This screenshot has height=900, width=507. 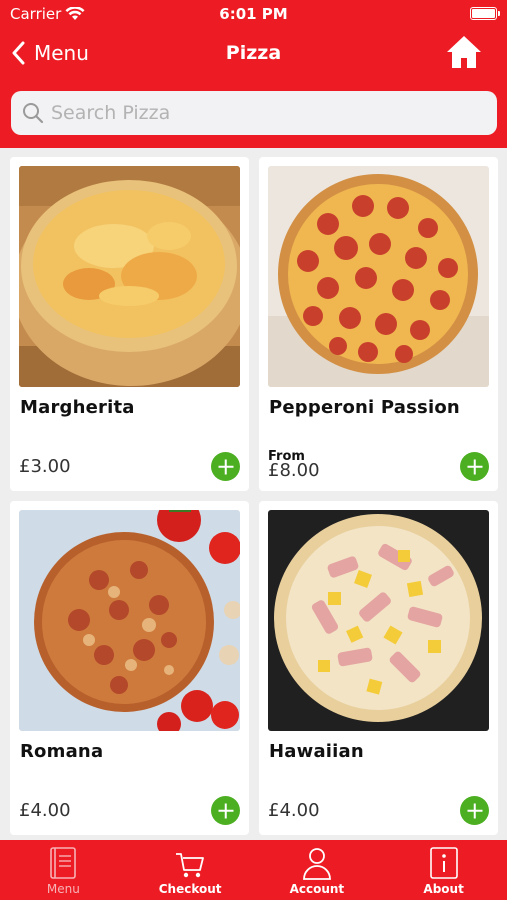 I want to click on chevron-left-icon, so click(x=18, y=53).